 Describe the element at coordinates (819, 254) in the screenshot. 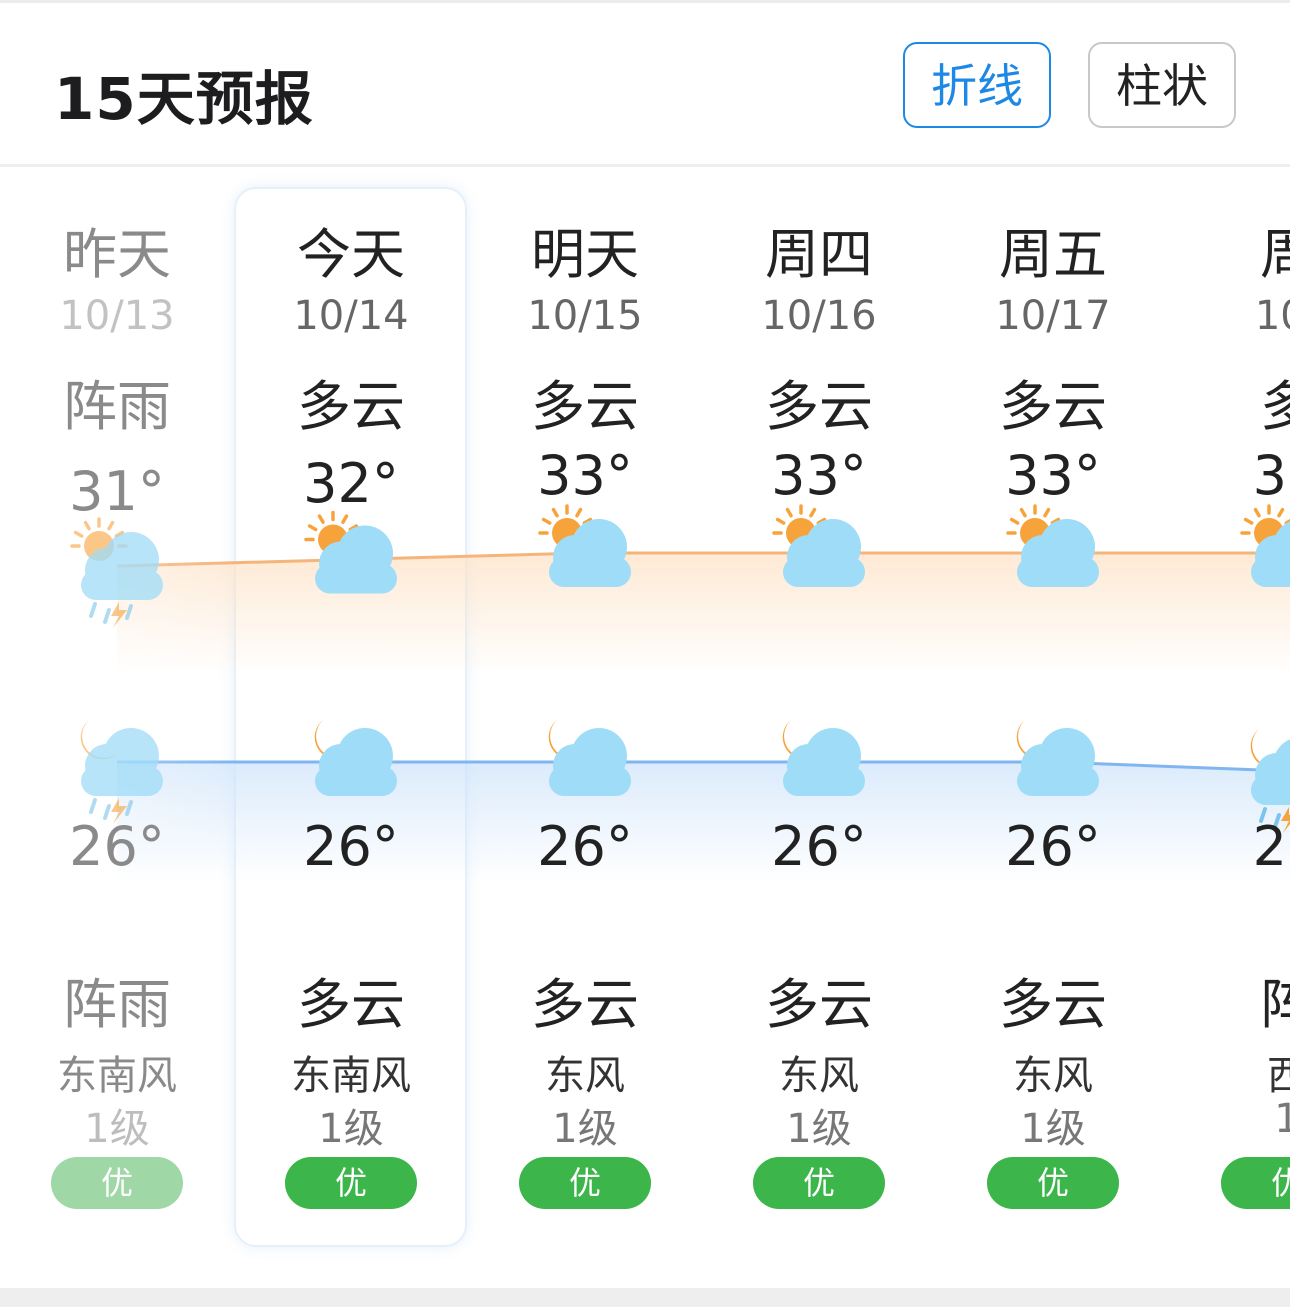

I see `day-label: 周四` at that location.